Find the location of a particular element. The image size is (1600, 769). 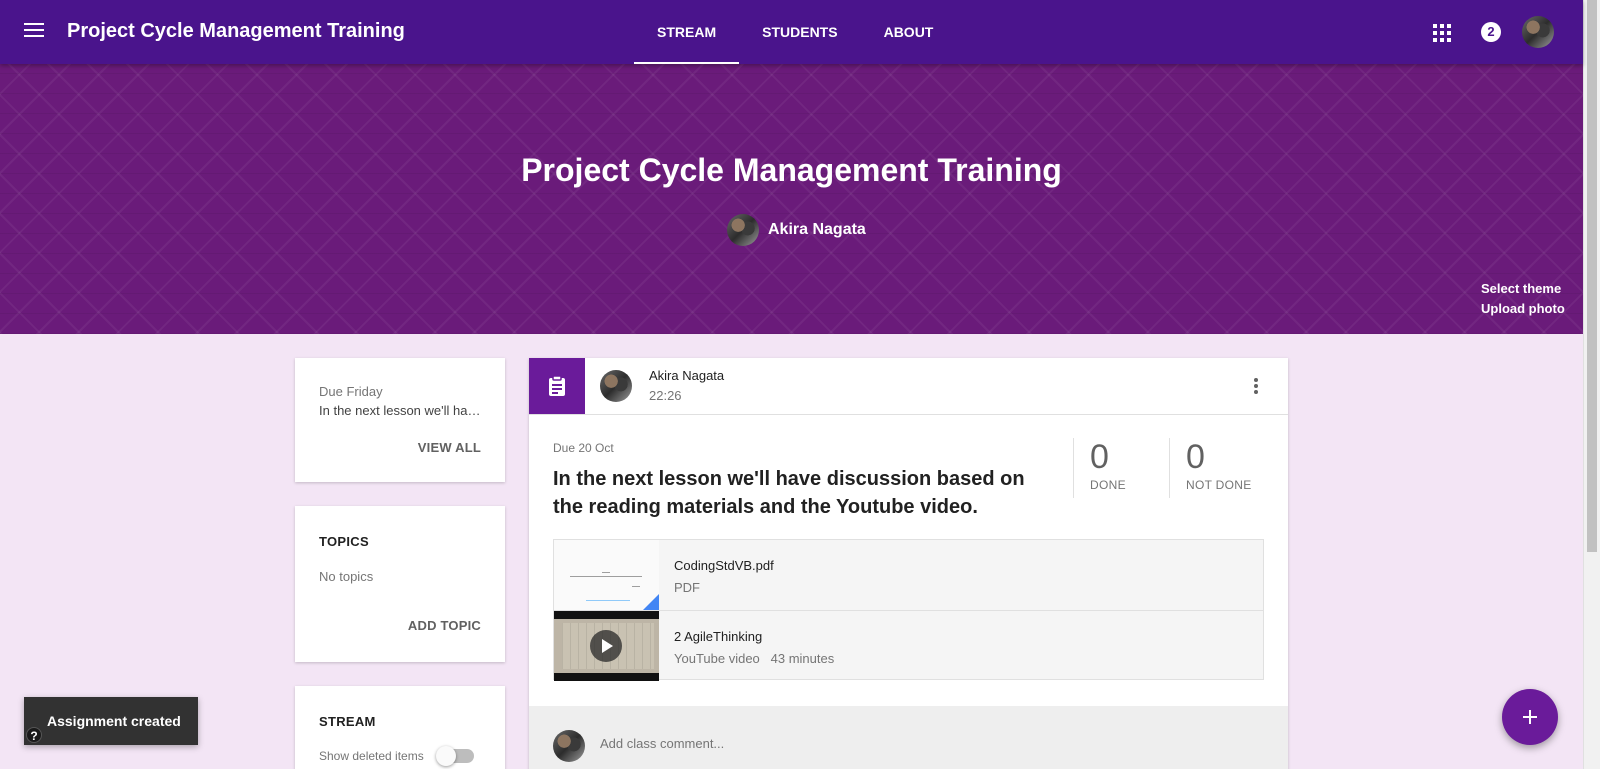

add-fab-button is located at coordinates (1530, 717).